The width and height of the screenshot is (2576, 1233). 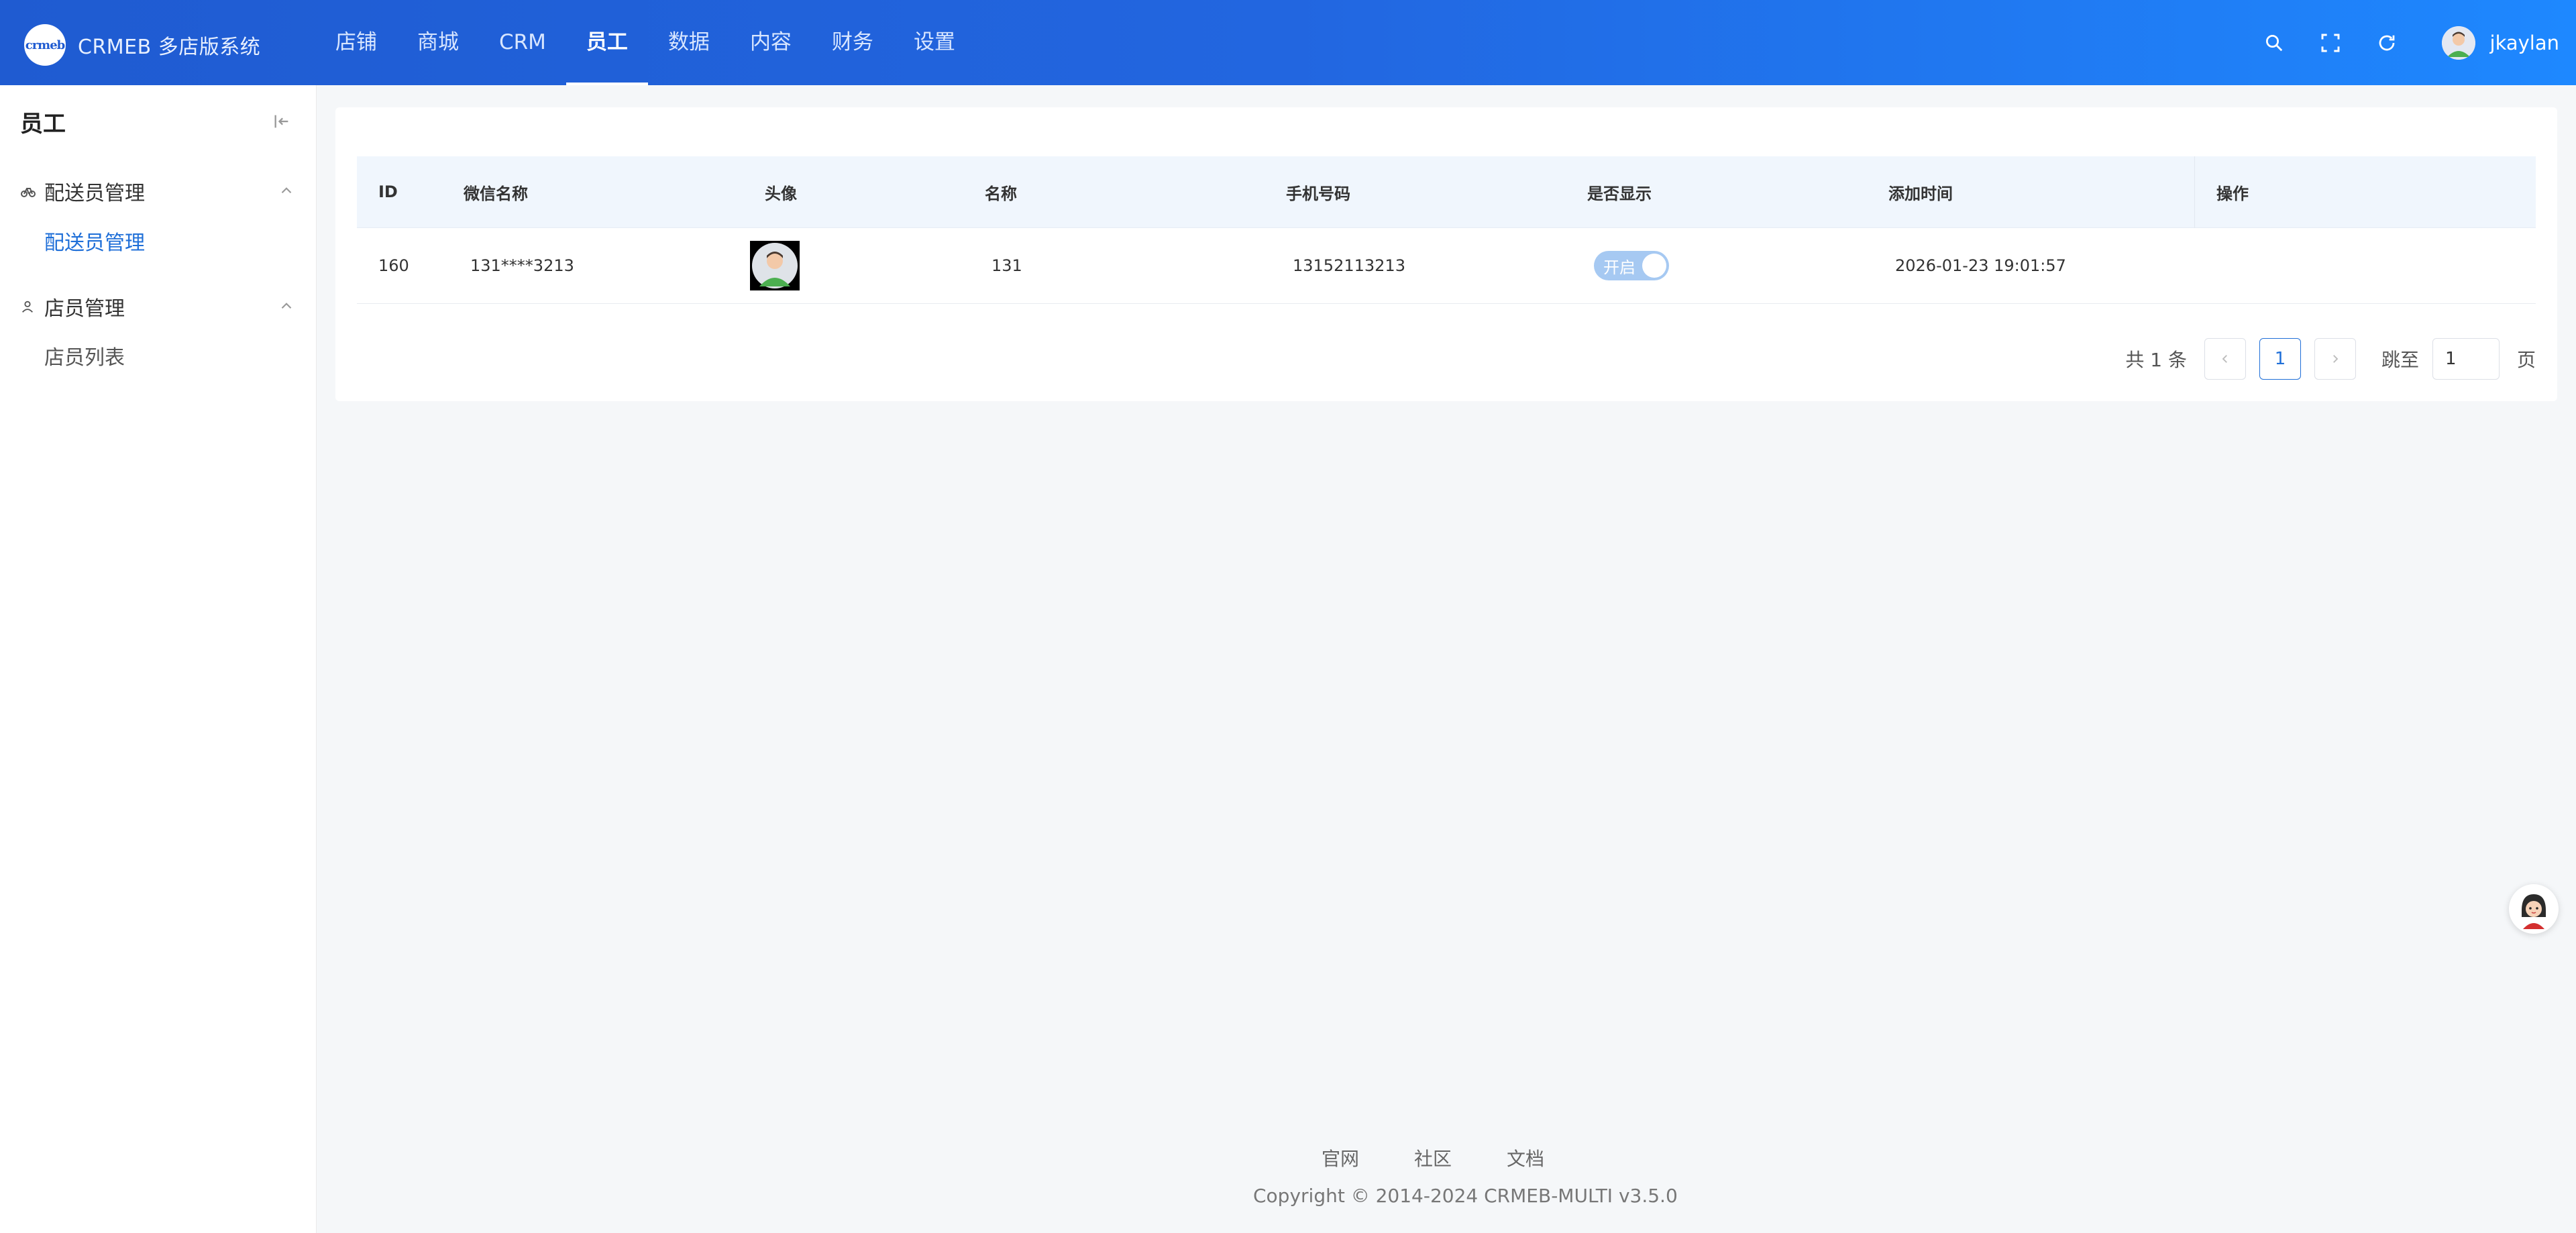 I want to click on jump-label: 跳至, so click(x=2400, y=360).